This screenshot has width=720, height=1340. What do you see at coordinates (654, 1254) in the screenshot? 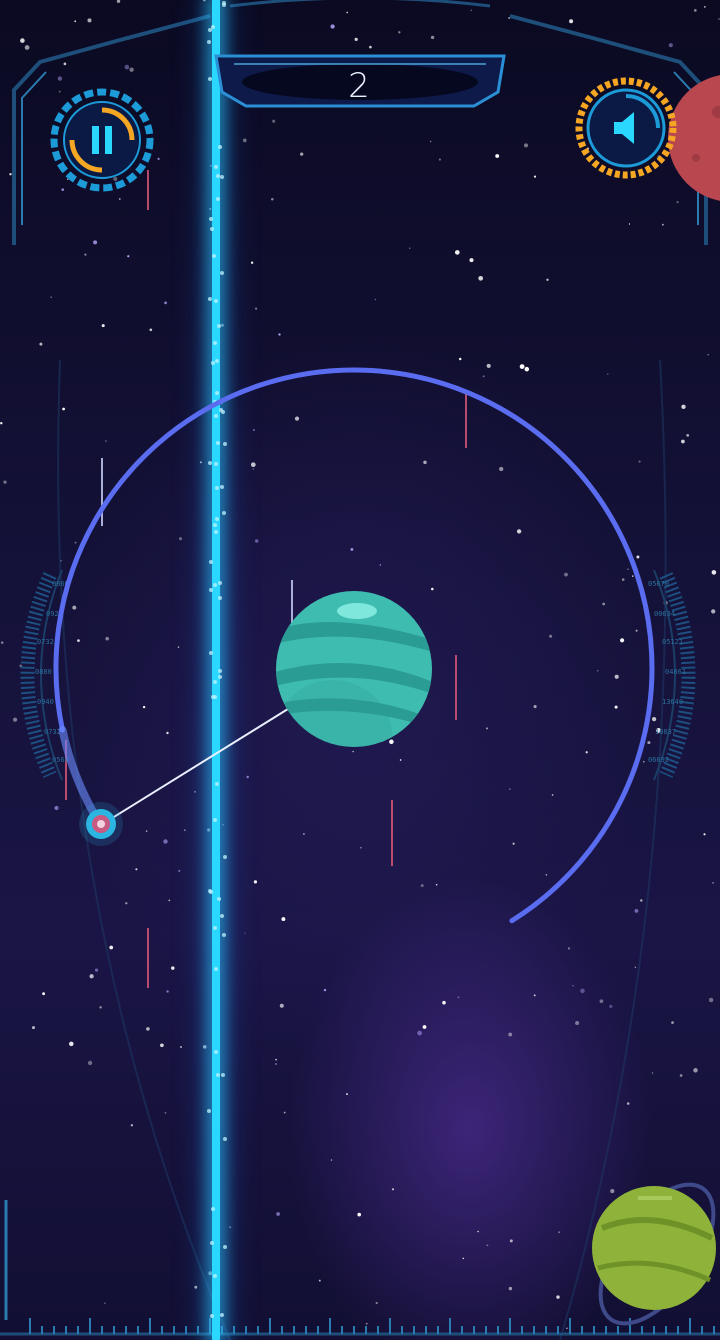
I see `green-ringed-planet` at bounding box center [654, 1254].